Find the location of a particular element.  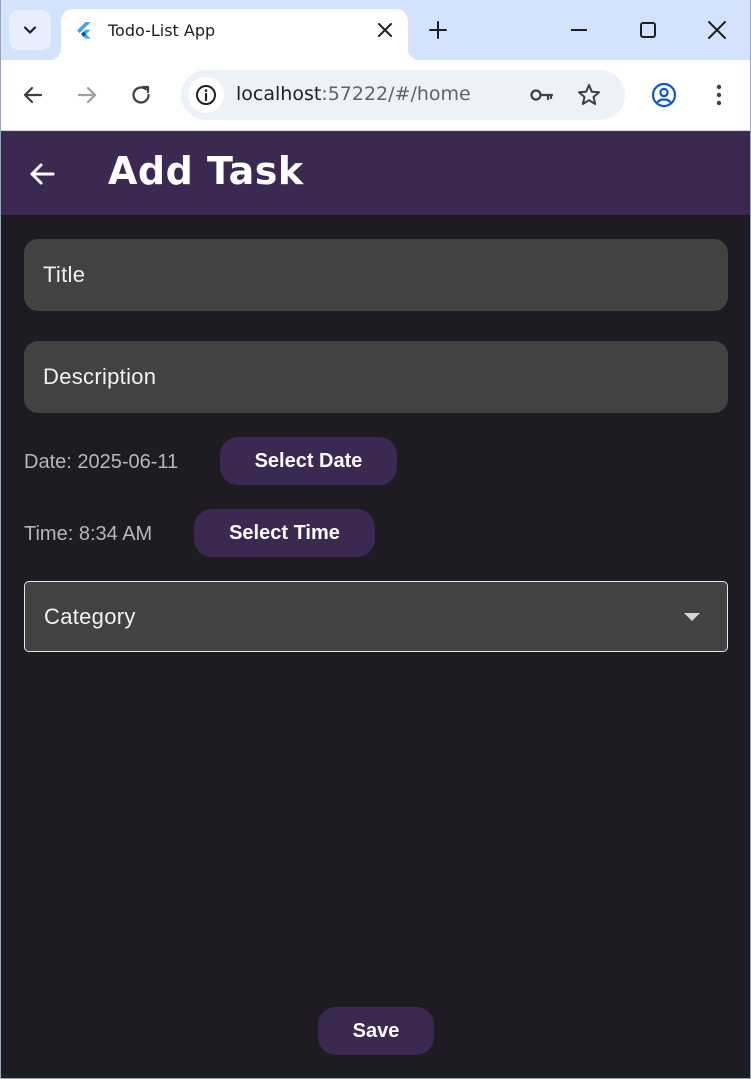

key-icon is located at coordinates (541, 95).